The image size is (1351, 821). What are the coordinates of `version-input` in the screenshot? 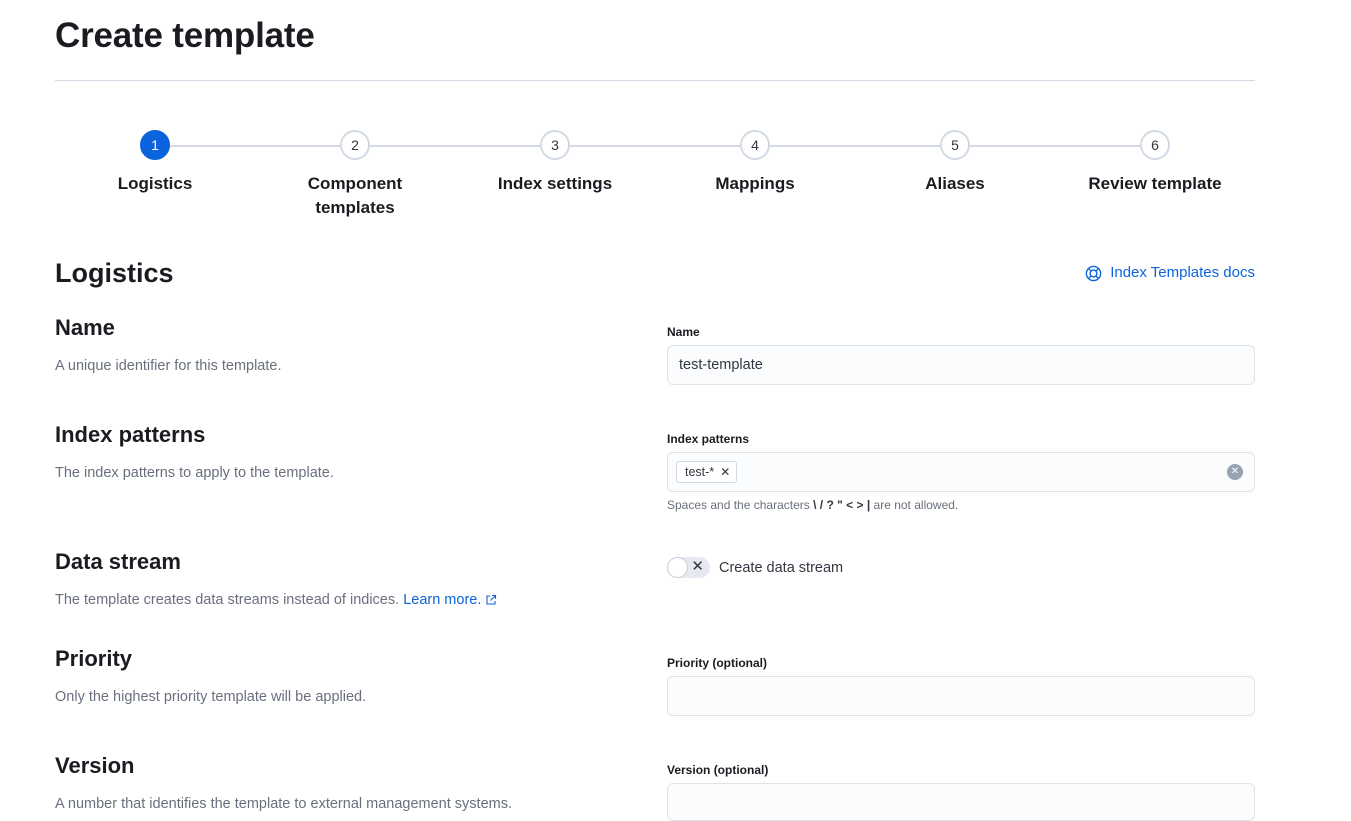 It's located at (961, 802).